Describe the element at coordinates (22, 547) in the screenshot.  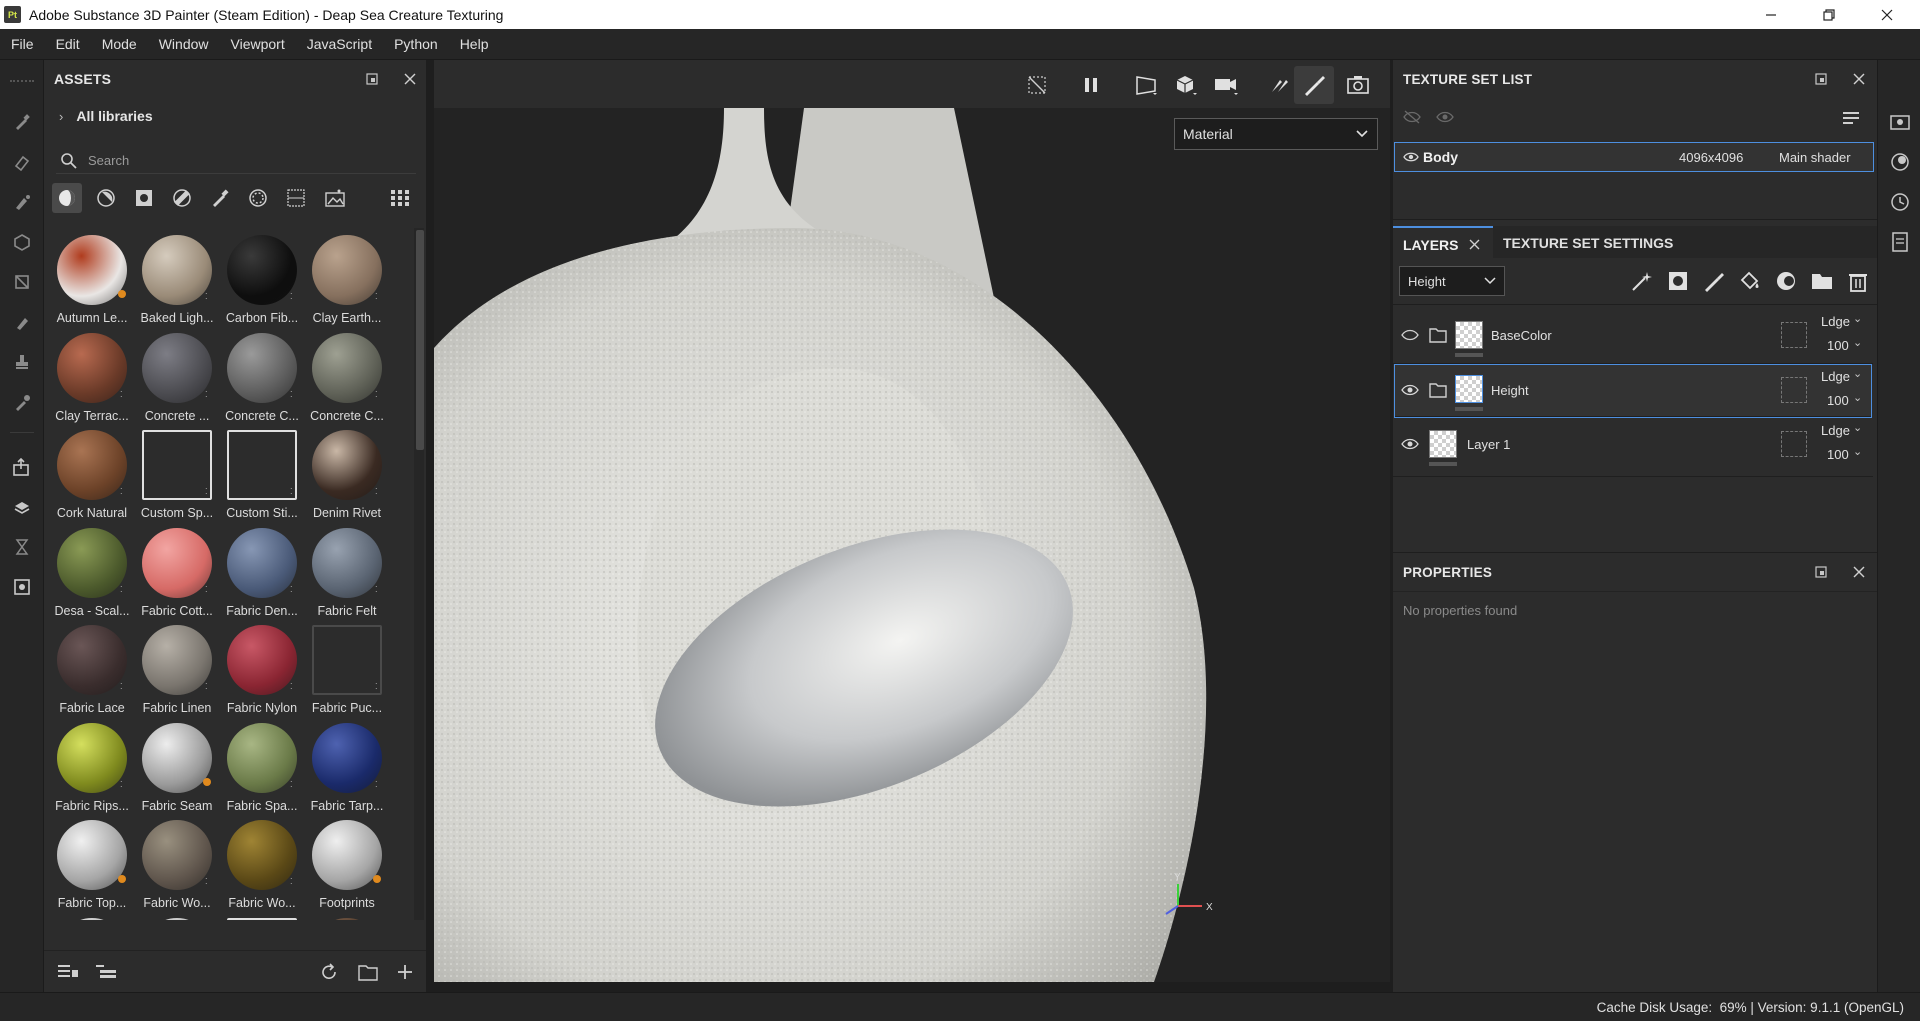
I see `iray-tool` at that location.